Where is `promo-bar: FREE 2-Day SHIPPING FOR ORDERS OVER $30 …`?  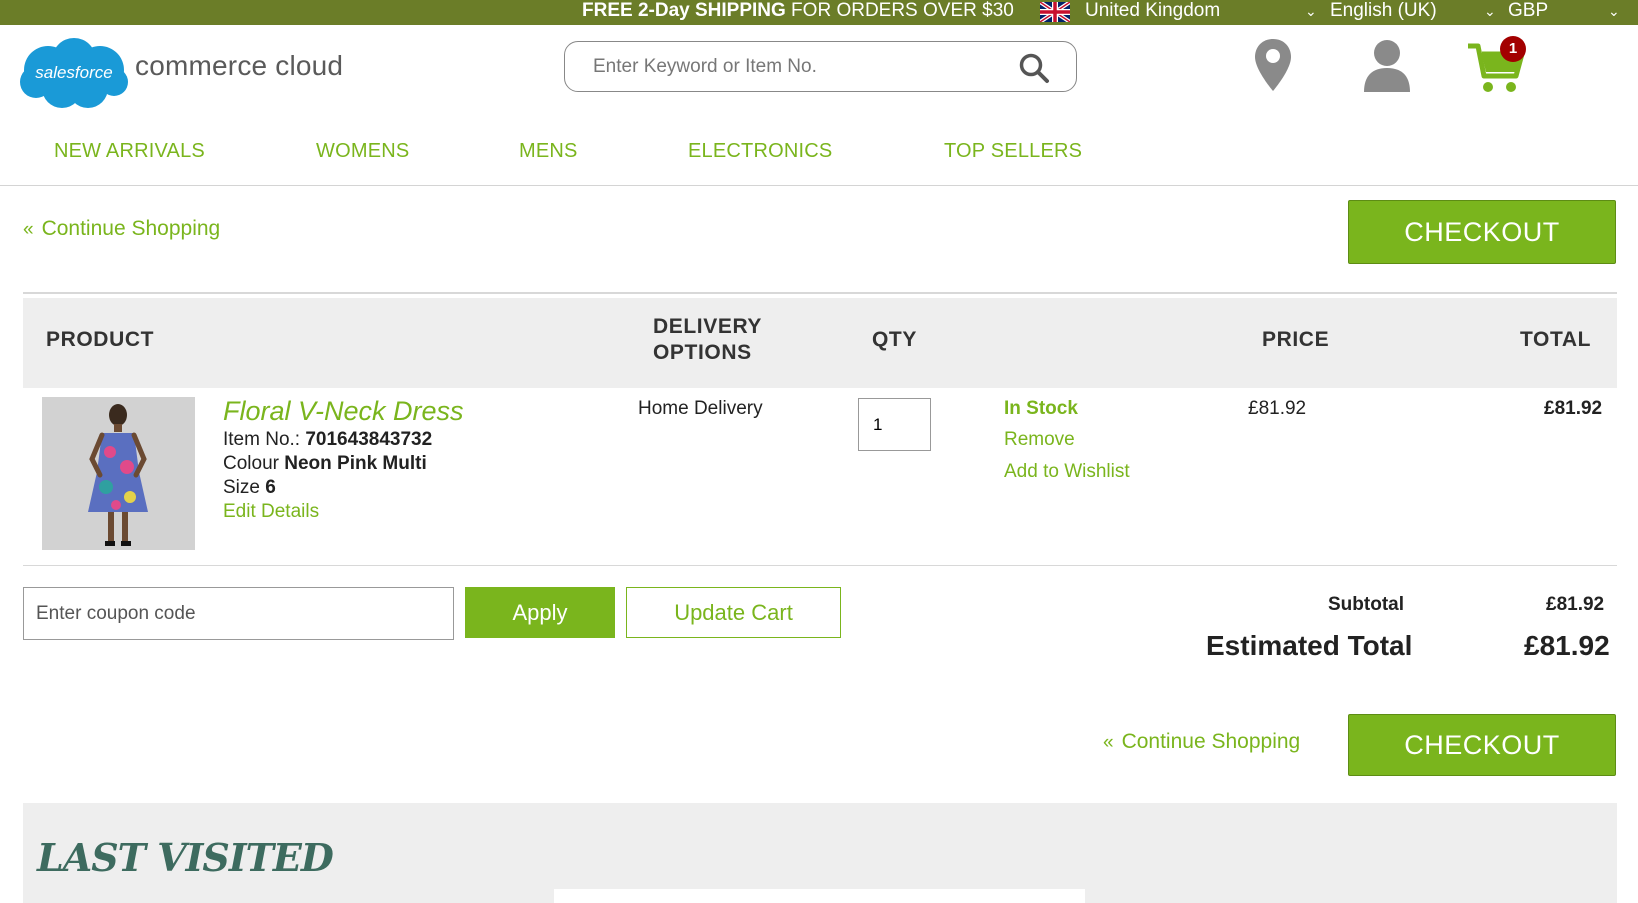 promo-bar: FREE 2-Day SHIPPING FOR ORDERS OVER $30 … is located at coordinates (819, 12).